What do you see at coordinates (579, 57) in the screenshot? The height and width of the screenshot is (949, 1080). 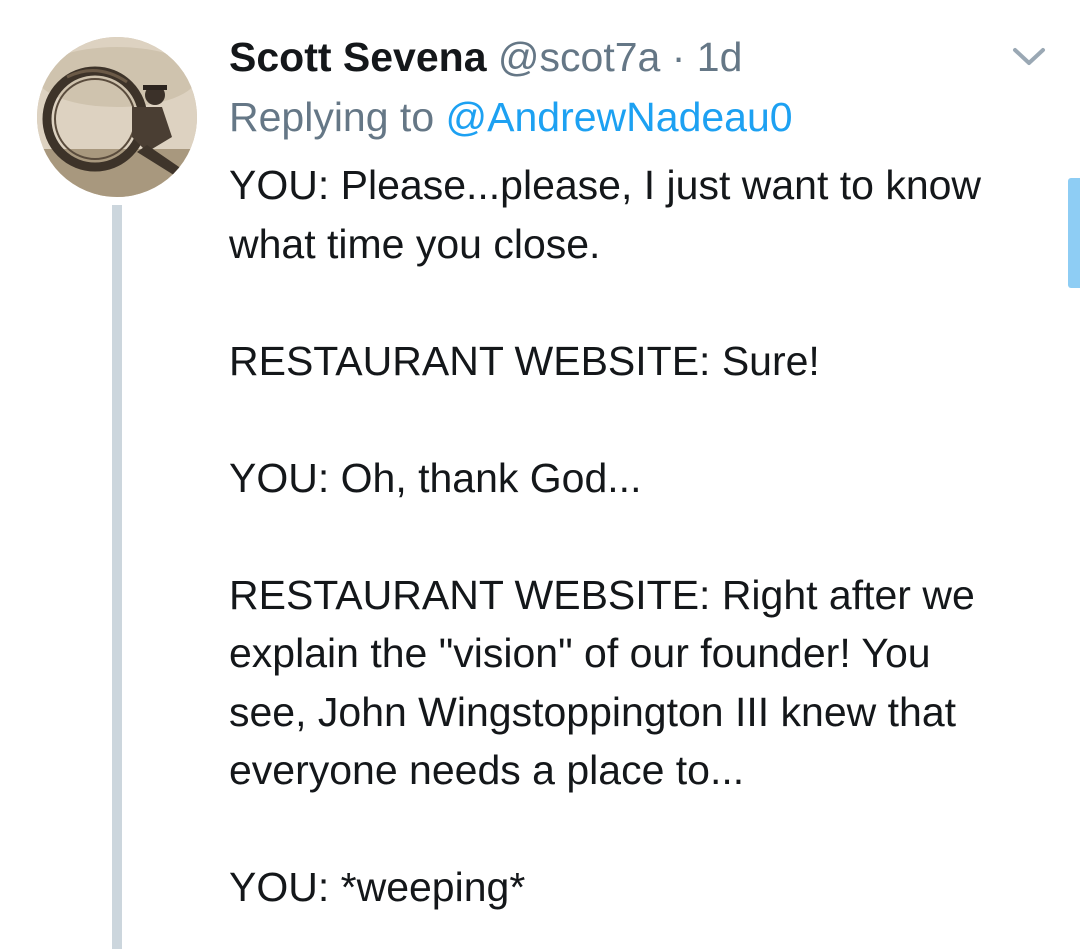 I see `author-handle: @scot7a` at bounding box center [579, 57].